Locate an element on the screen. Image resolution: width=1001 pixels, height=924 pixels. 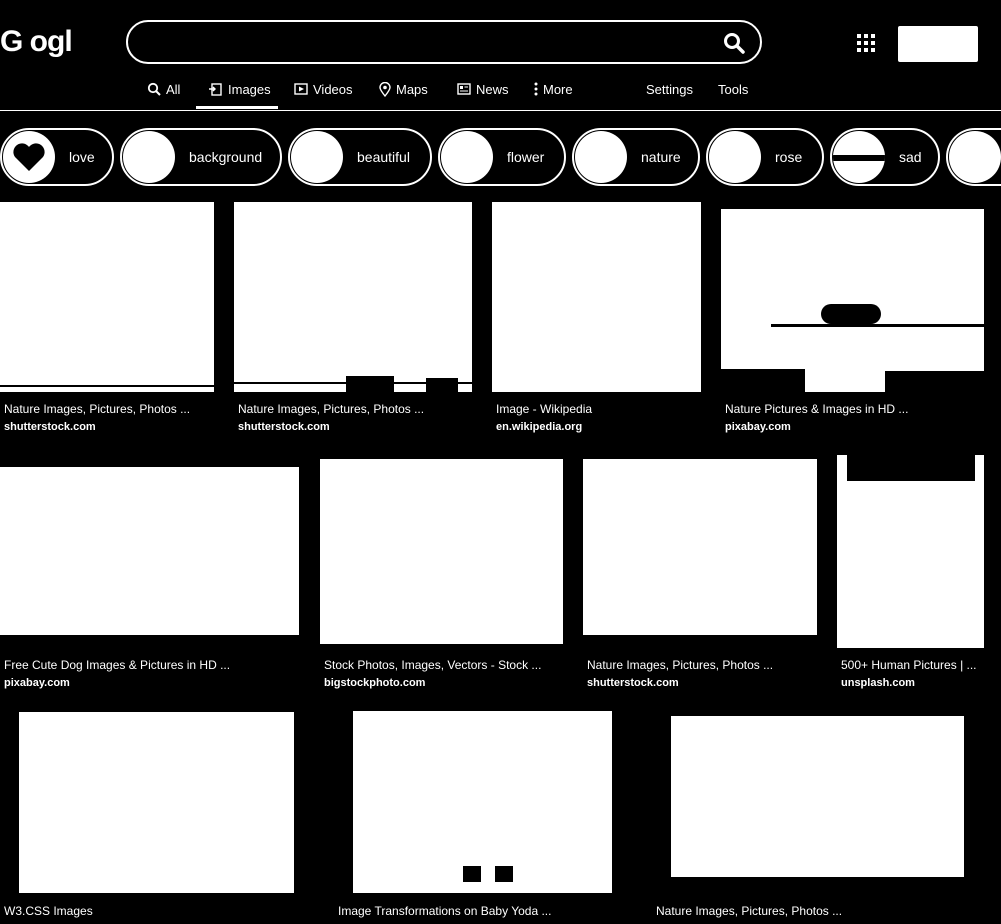
tab-maps-label: Maps is located at coordinates (412, 89).